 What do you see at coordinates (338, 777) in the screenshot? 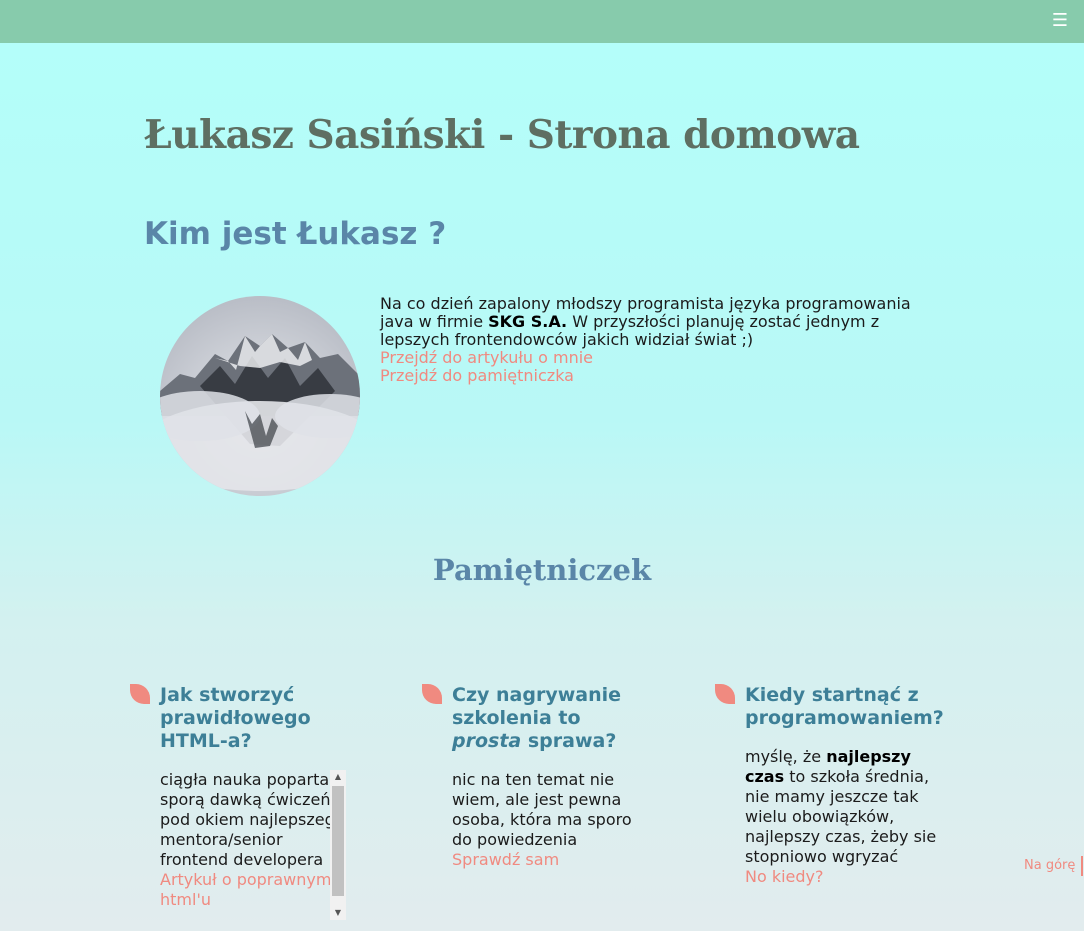
I see `scroll-up-arrow-icon: ▲` at bounding box center [338, 777].